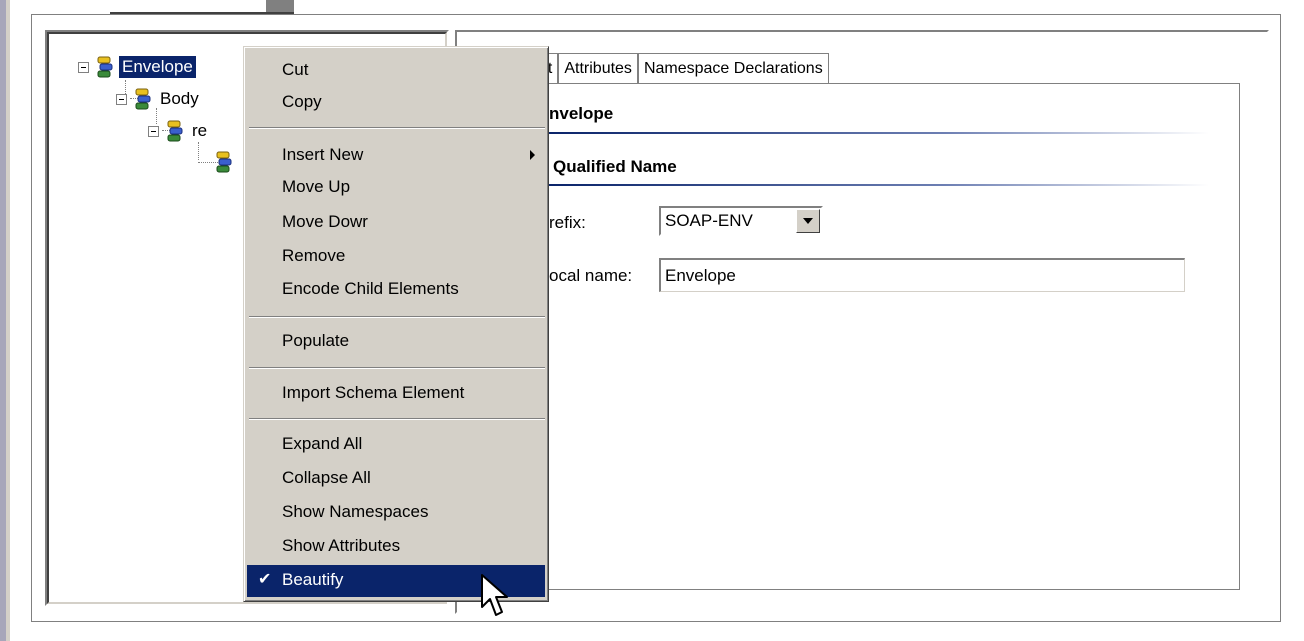  I want to click on menu-item-label: Show Attributes, so click(341, 545).